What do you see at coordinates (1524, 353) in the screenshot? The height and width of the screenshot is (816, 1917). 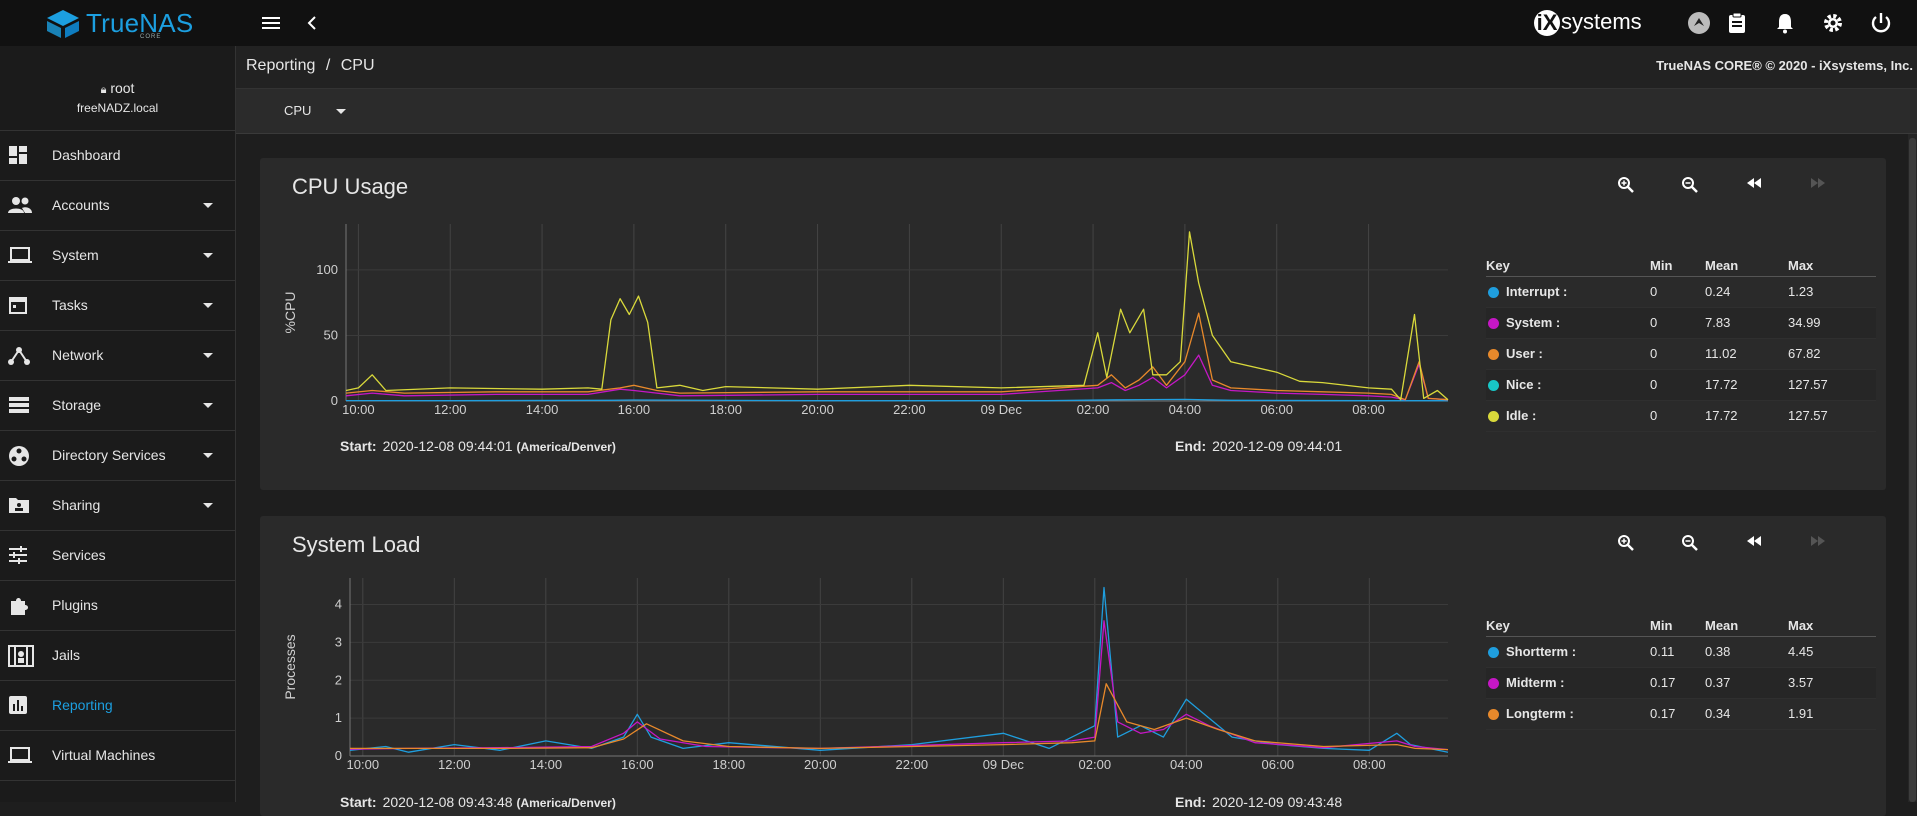 I see `legend-series-name: User :` at bounding box center [1524, 353].